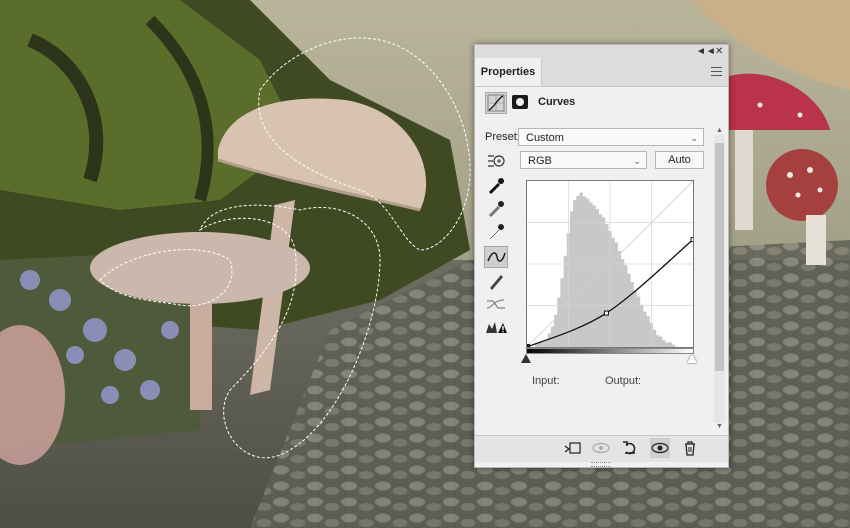  Describe the element at coordinates (679, 160) in the screenshot. I see `auto-button: Auto` at that location.